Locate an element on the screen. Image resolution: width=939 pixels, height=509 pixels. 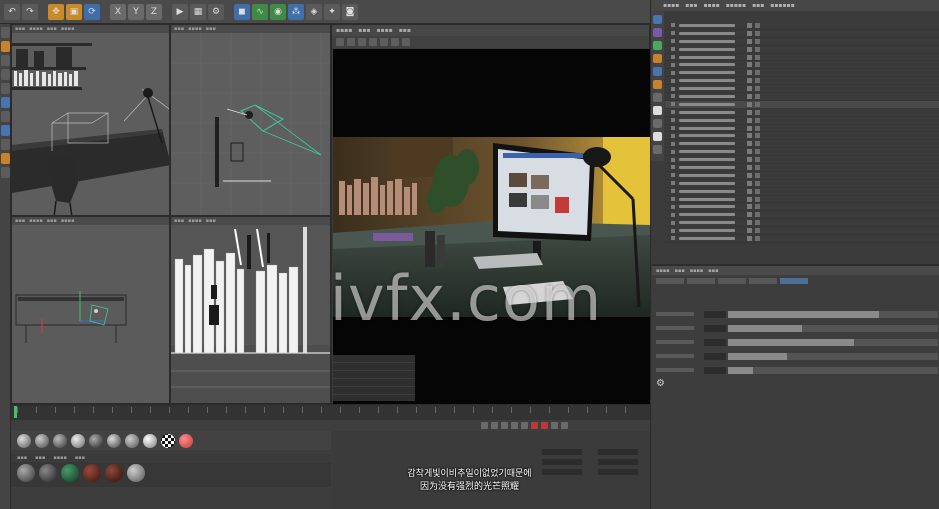
motion-icon is located at coordinates (564, 425).